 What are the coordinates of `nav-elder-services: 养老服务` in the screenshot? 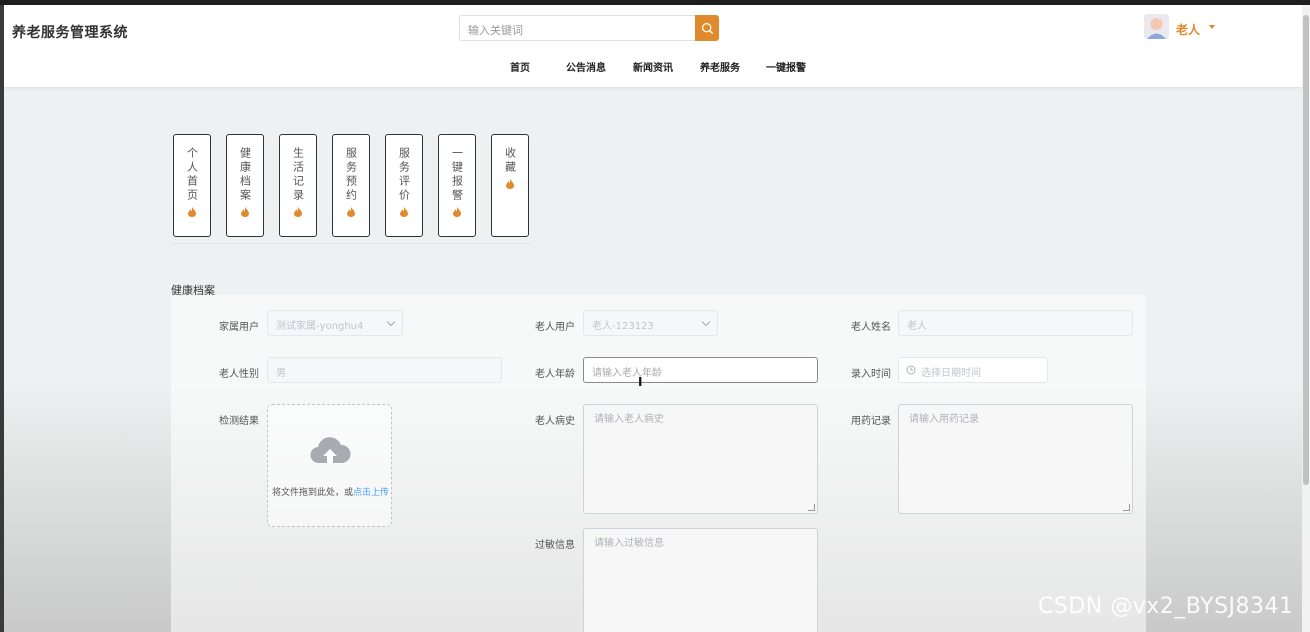 It's located at (720, 66).